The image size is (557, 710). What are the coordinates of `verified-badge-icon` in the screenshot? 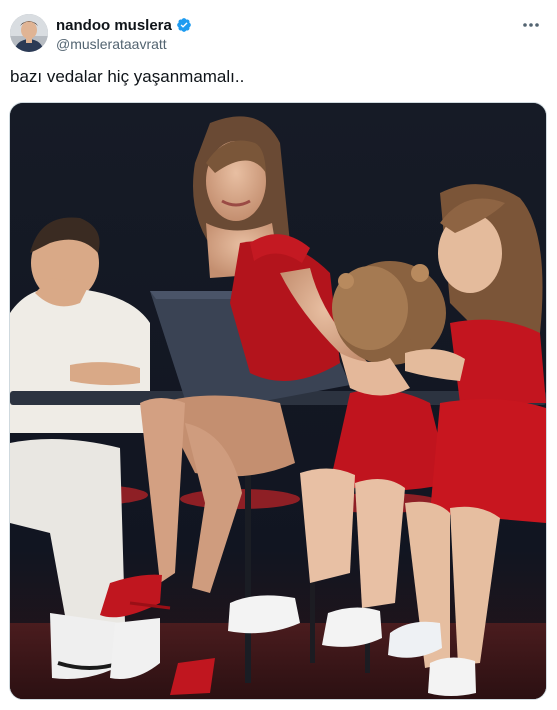 It's located at (184, 25).